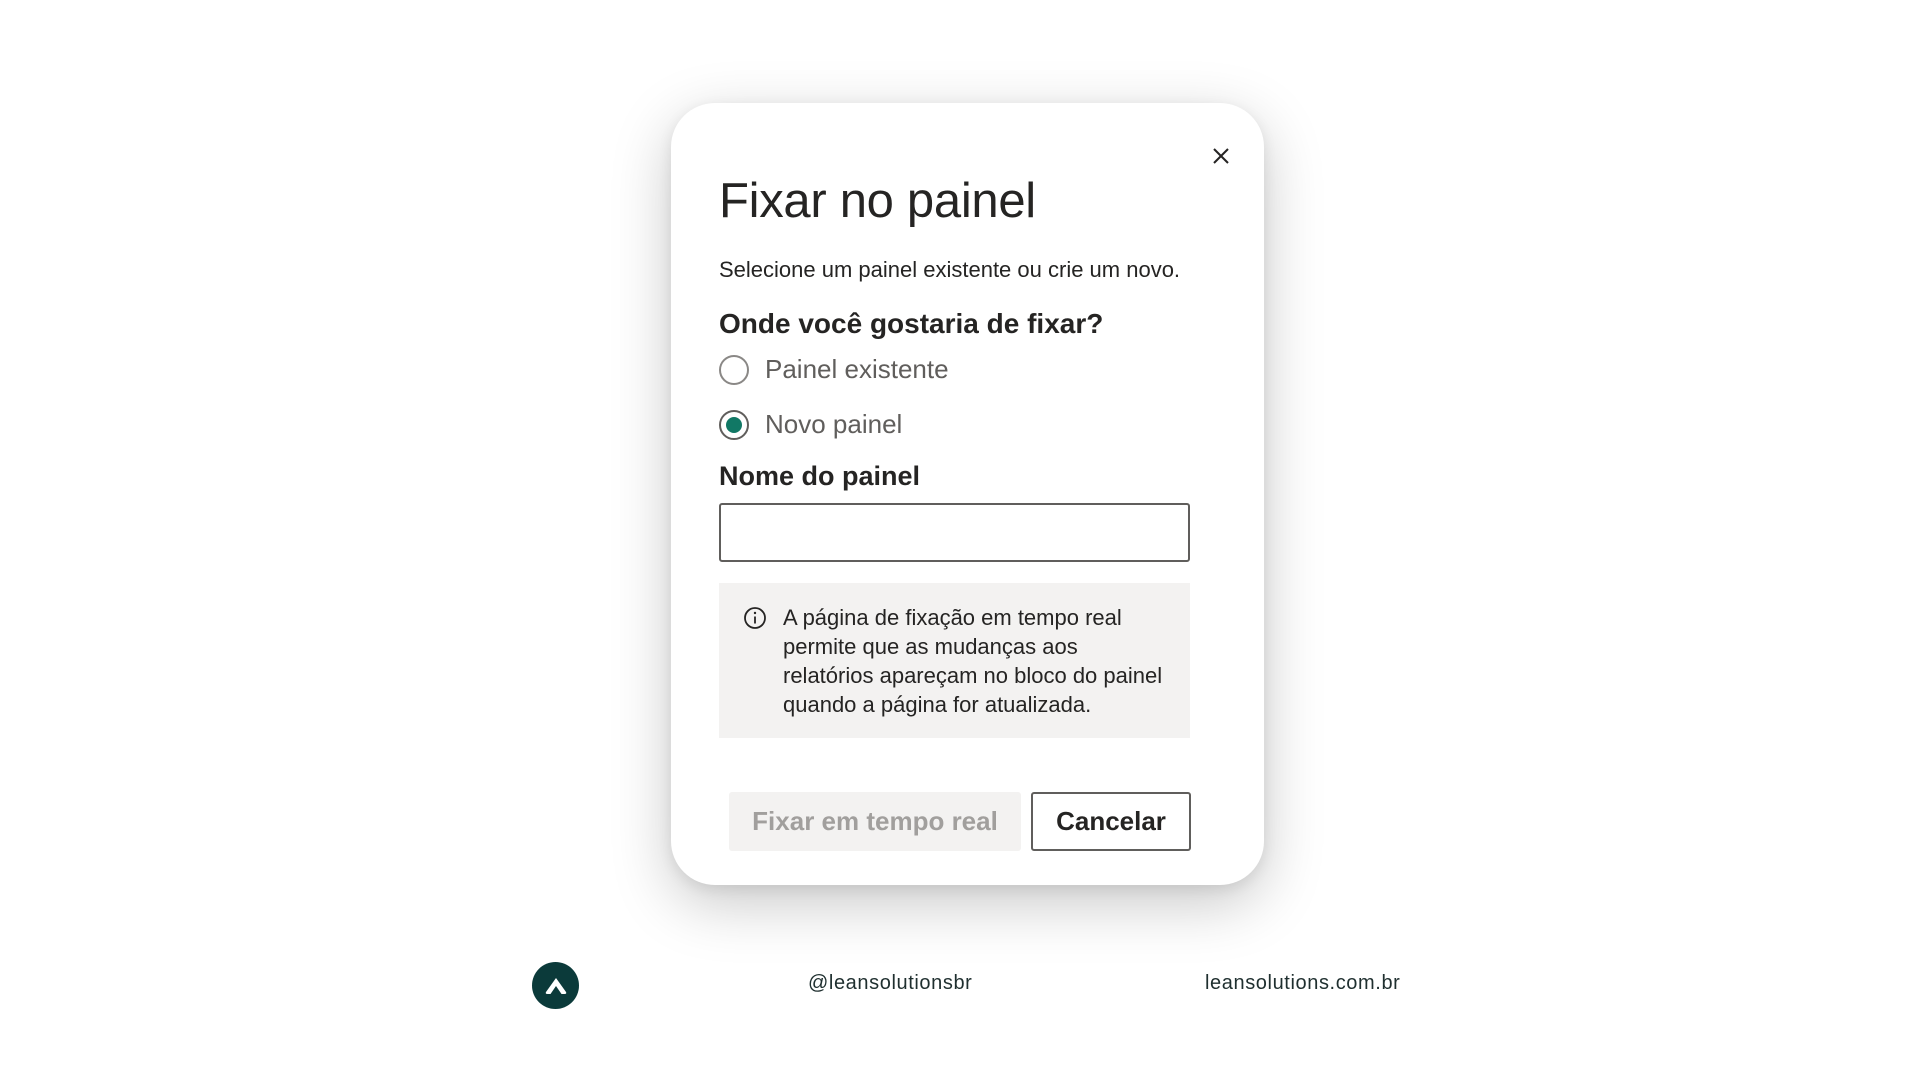 This screenshot has width=1920, height=1080. Describe the element at coordinates (1303, 983) in the screenshot. I see `footer-website: leansolutions.com.br` at that location.